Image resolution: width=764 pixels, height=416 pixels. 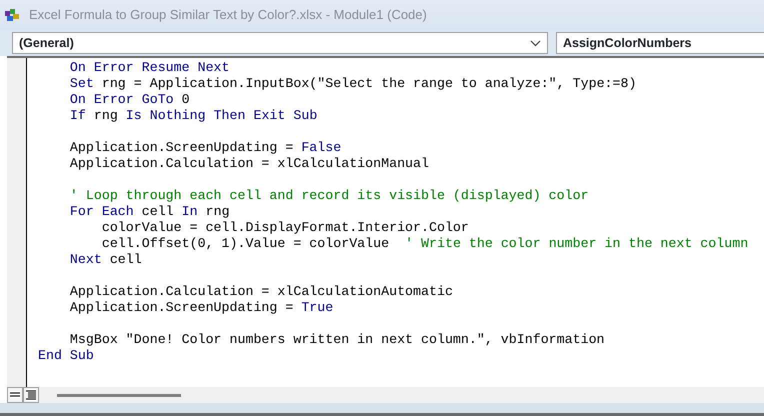 I want to click on code-line: On Error GoTo 0, so click(x=129, y=99).